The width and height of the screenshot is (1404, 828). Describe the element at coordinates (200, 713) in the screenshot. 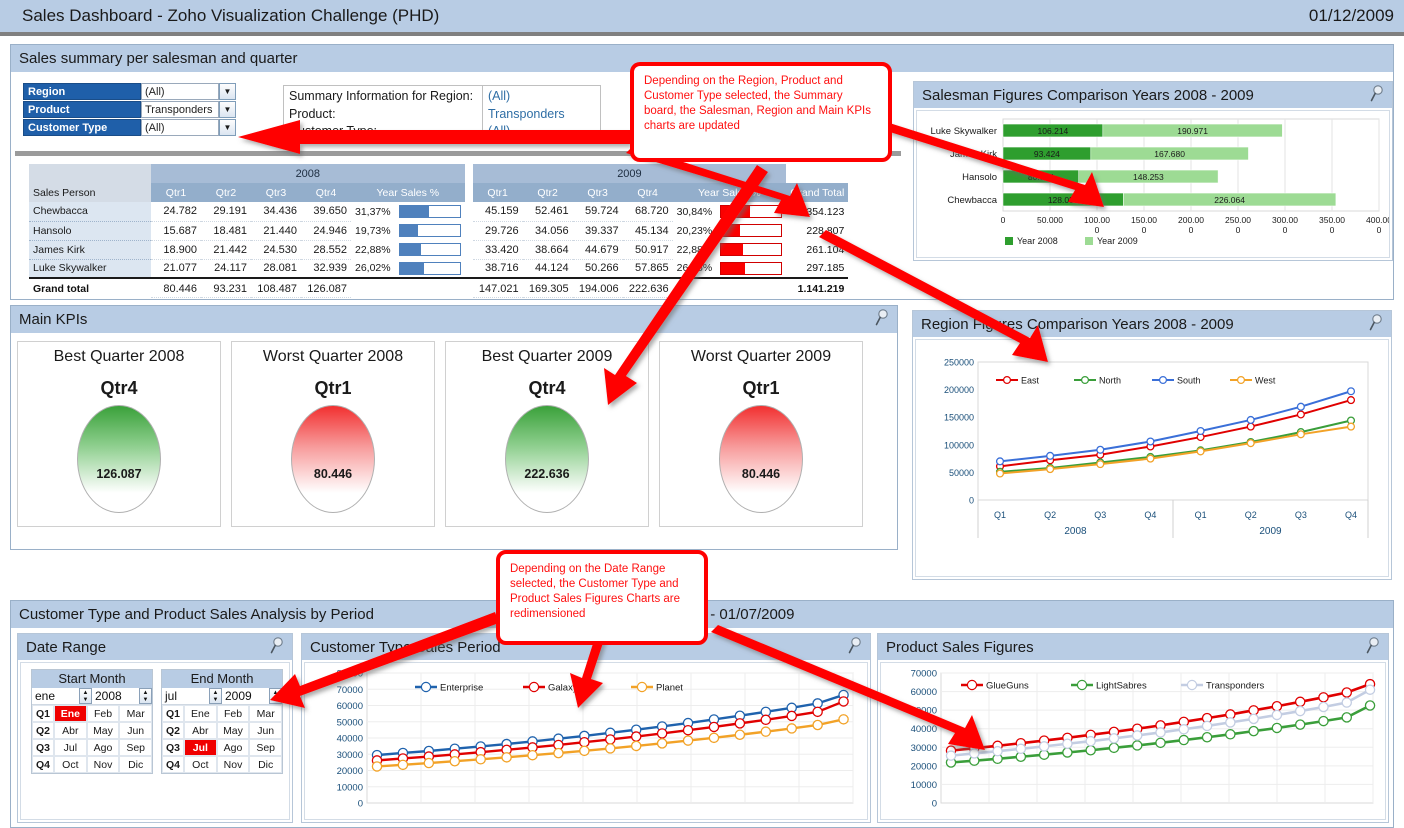

I see `end-month-Ene: Ene` at that location.